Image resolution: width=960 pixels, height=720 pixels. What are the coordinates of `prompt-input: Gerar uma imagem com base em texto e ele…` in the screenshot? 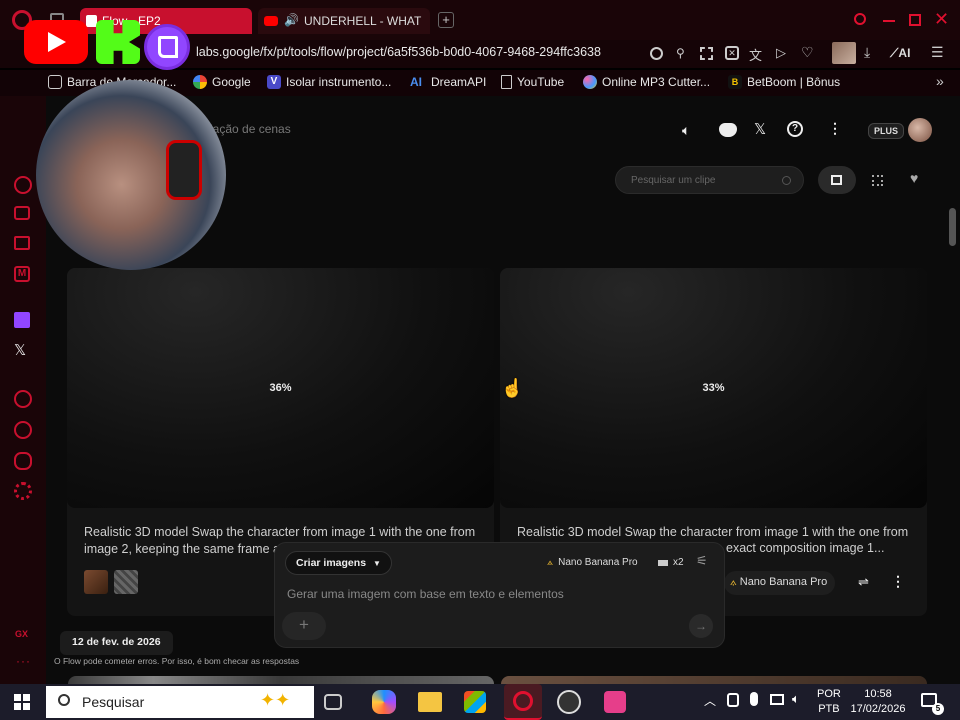 It's located at (425, 594).